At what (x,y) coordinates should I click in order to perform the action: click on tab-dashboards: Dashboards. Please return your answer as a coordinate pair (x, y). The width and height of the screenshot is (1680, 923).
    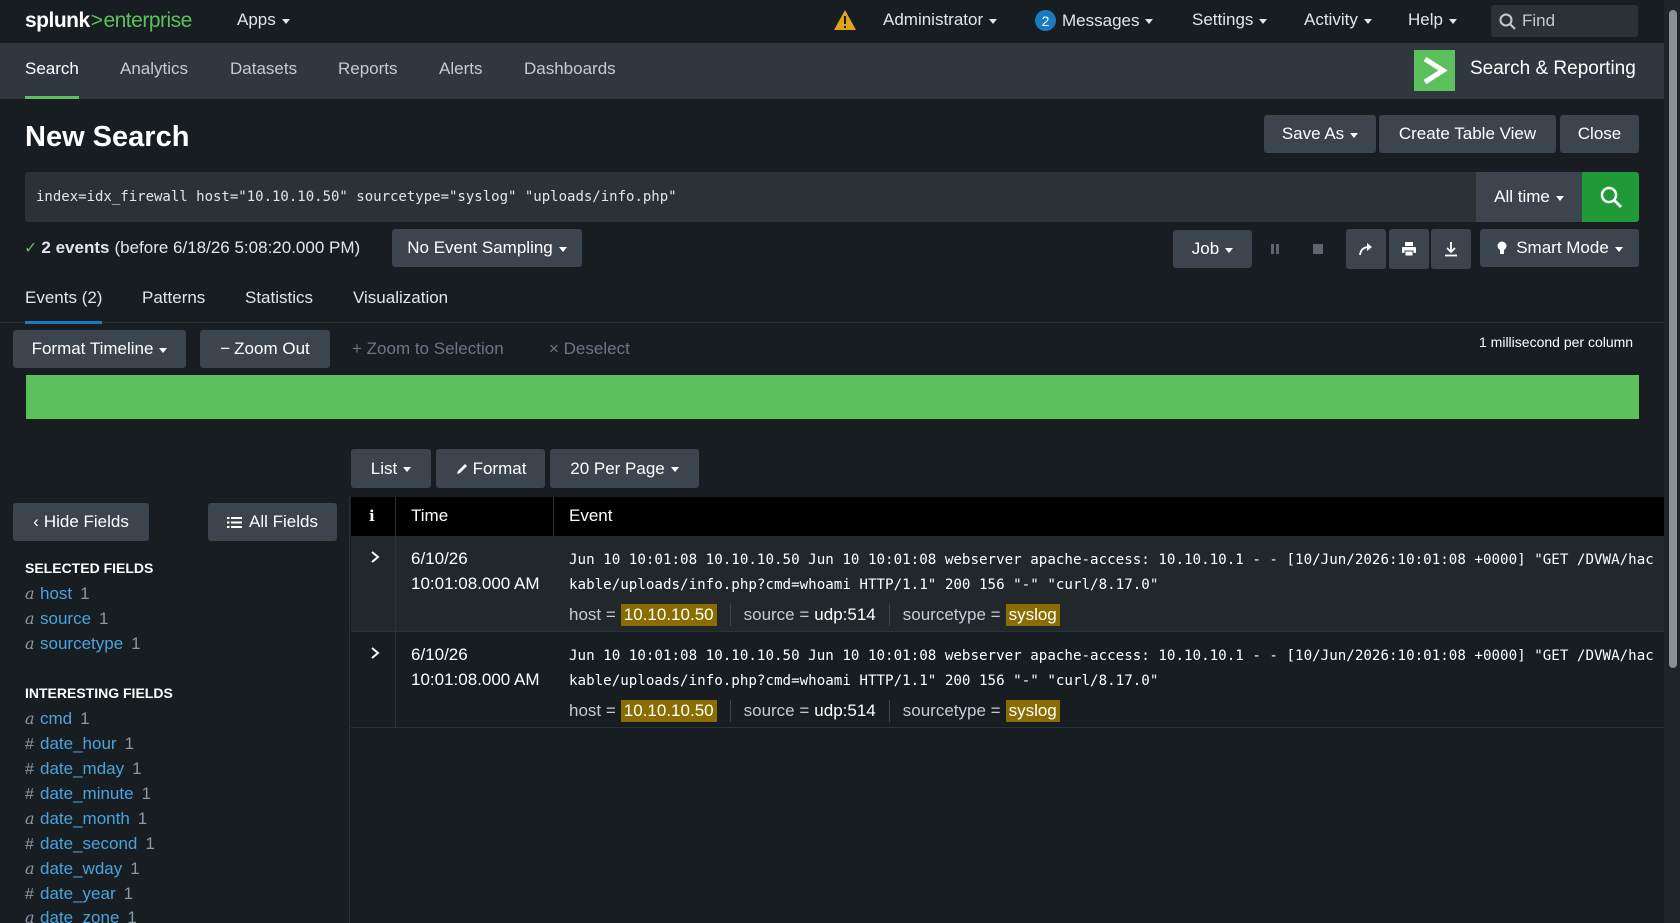
    Looking at the image, I should click on (570, 71).